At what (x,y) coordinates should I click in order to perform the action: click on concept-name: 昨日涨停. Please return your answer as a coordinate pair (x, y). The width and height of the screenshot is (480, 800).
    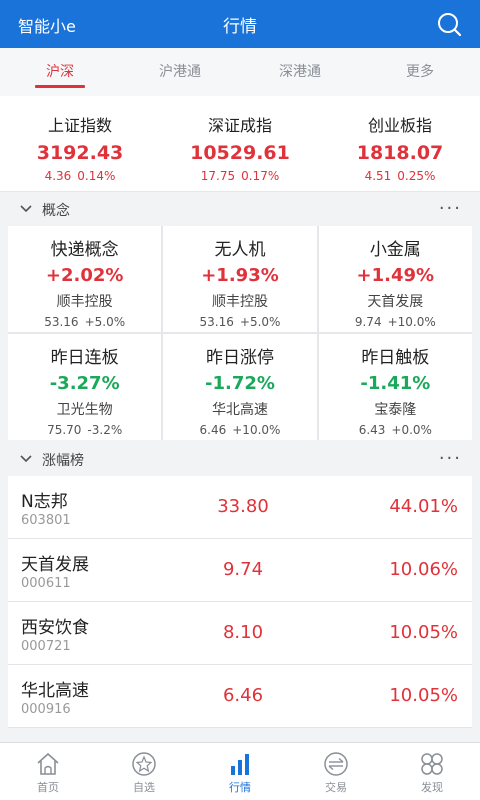
    Looking at the image, I should click on (239, 358).